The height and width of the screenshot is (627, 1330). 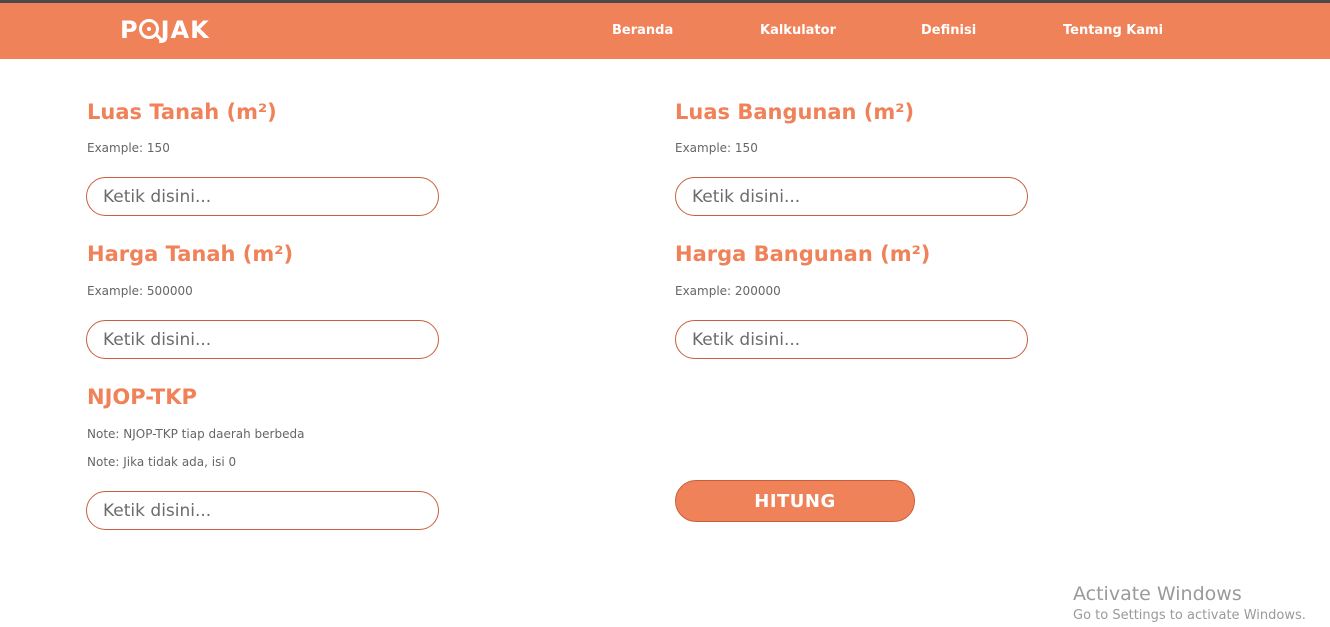 What do you see at coordinates (716, 148) in the screenshot?
I see `luas-bangunan-hint: Example: 150` at bounding box center [716, 148].